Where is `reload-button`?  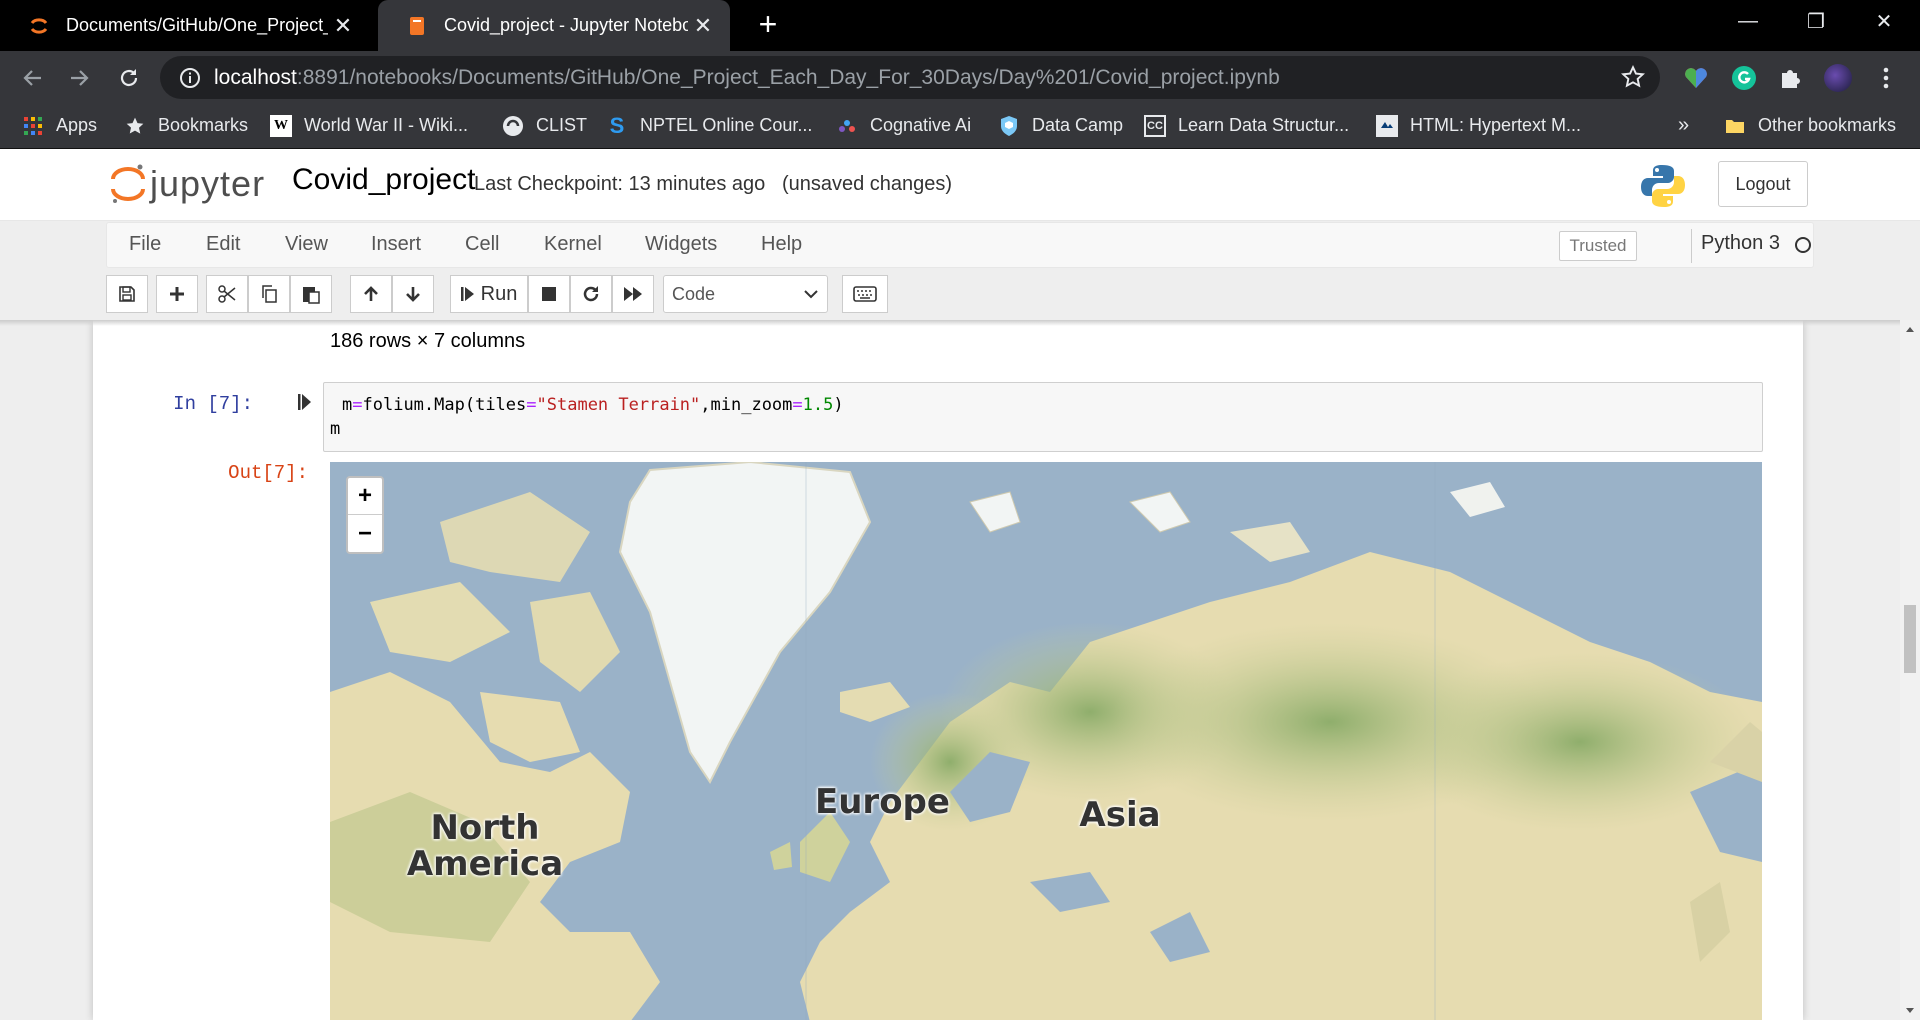
reload-button is located at coordinates (129, 78).